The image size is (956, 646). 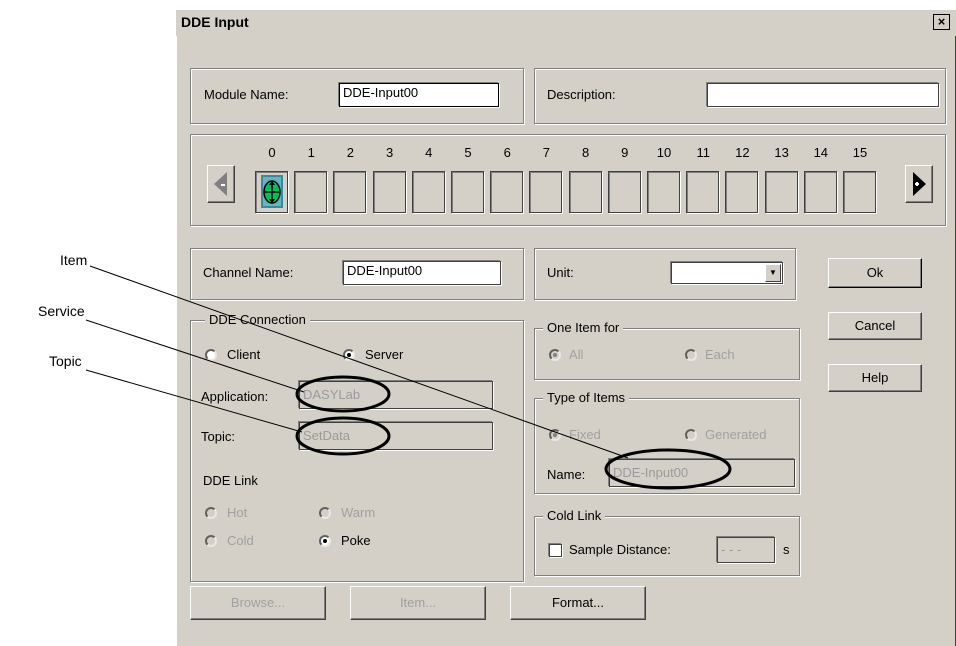 What do you see at coordinates (343, 394) in the screenshot?
I see `service-highlight-ellipse` at bounding box center [343, 394].